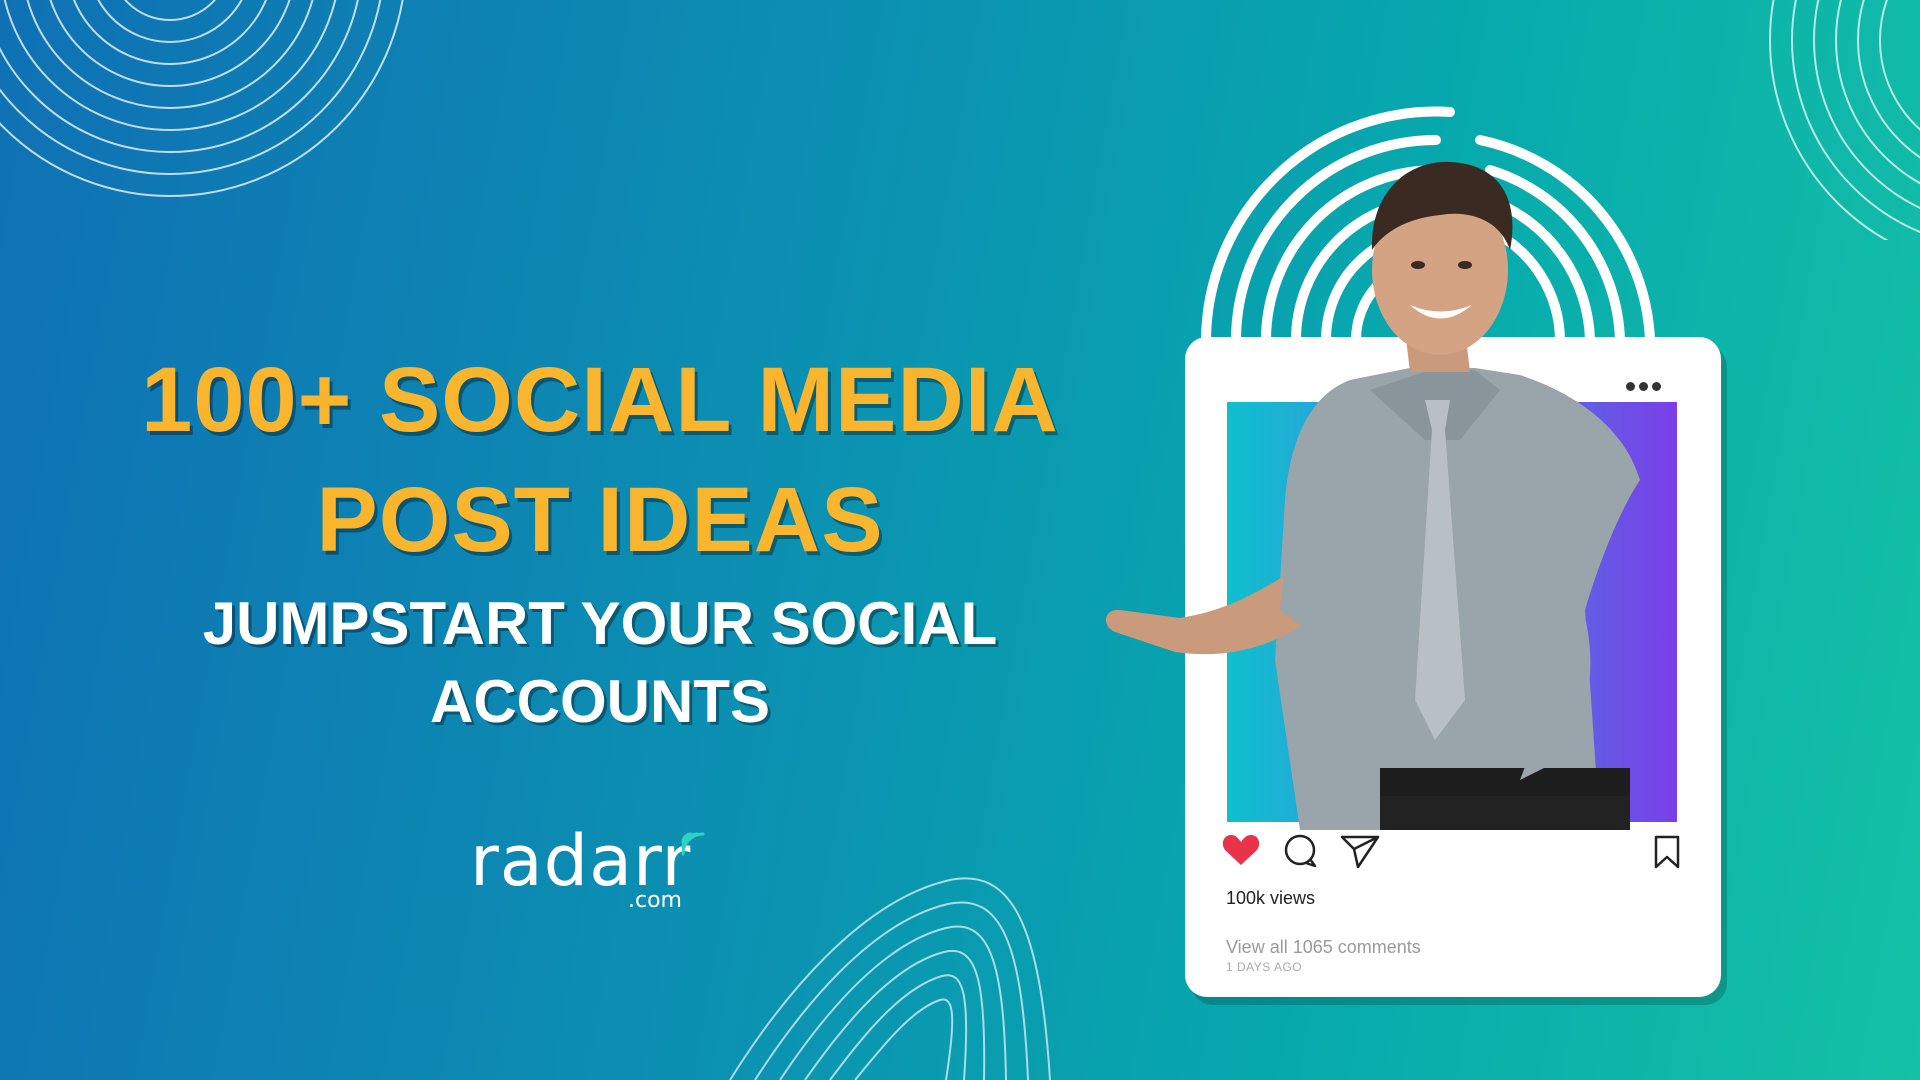 The width and height of the screenshot is (1920, 1080). What do you see at coordinates (595, 870) in the screenshot?
I see `radarr-logo: radarr .com` at bounding box center [595, 870].